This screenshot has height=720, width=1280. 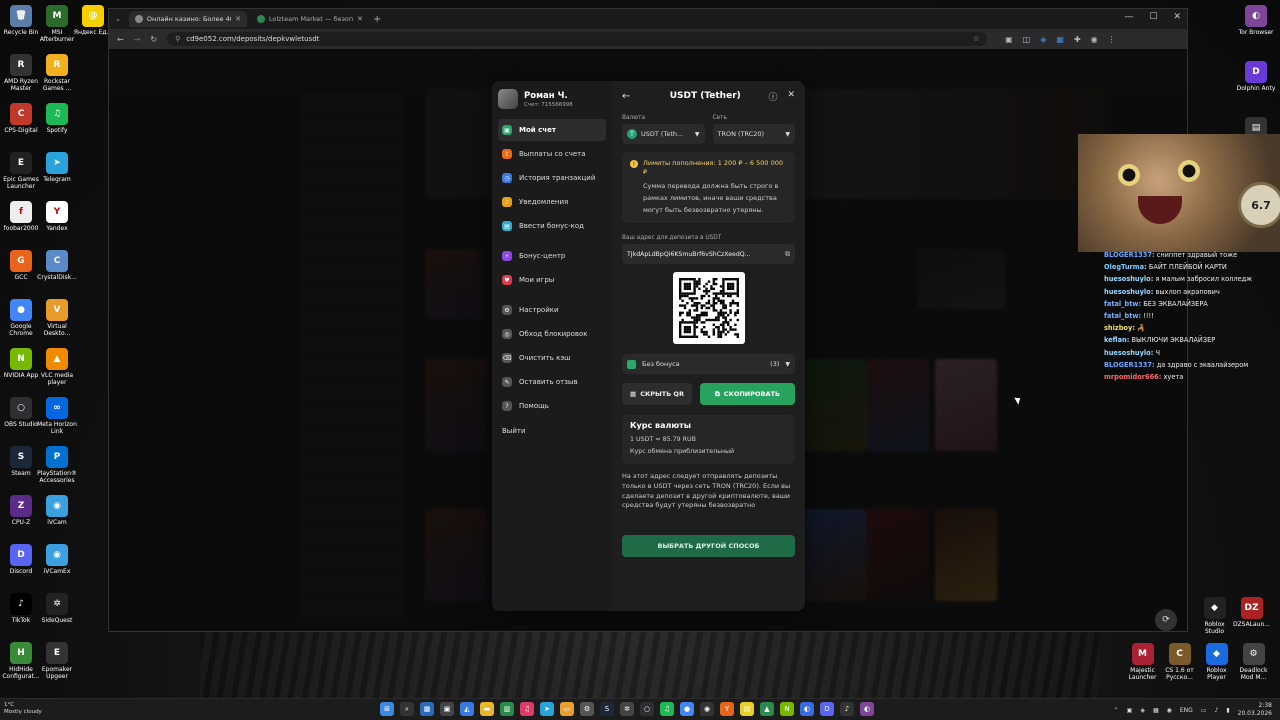 What do you see at coordinates (1130, 710) in the screenshot?
I see `tray-app-icon: ▣` at bounding box center [1130, 710].